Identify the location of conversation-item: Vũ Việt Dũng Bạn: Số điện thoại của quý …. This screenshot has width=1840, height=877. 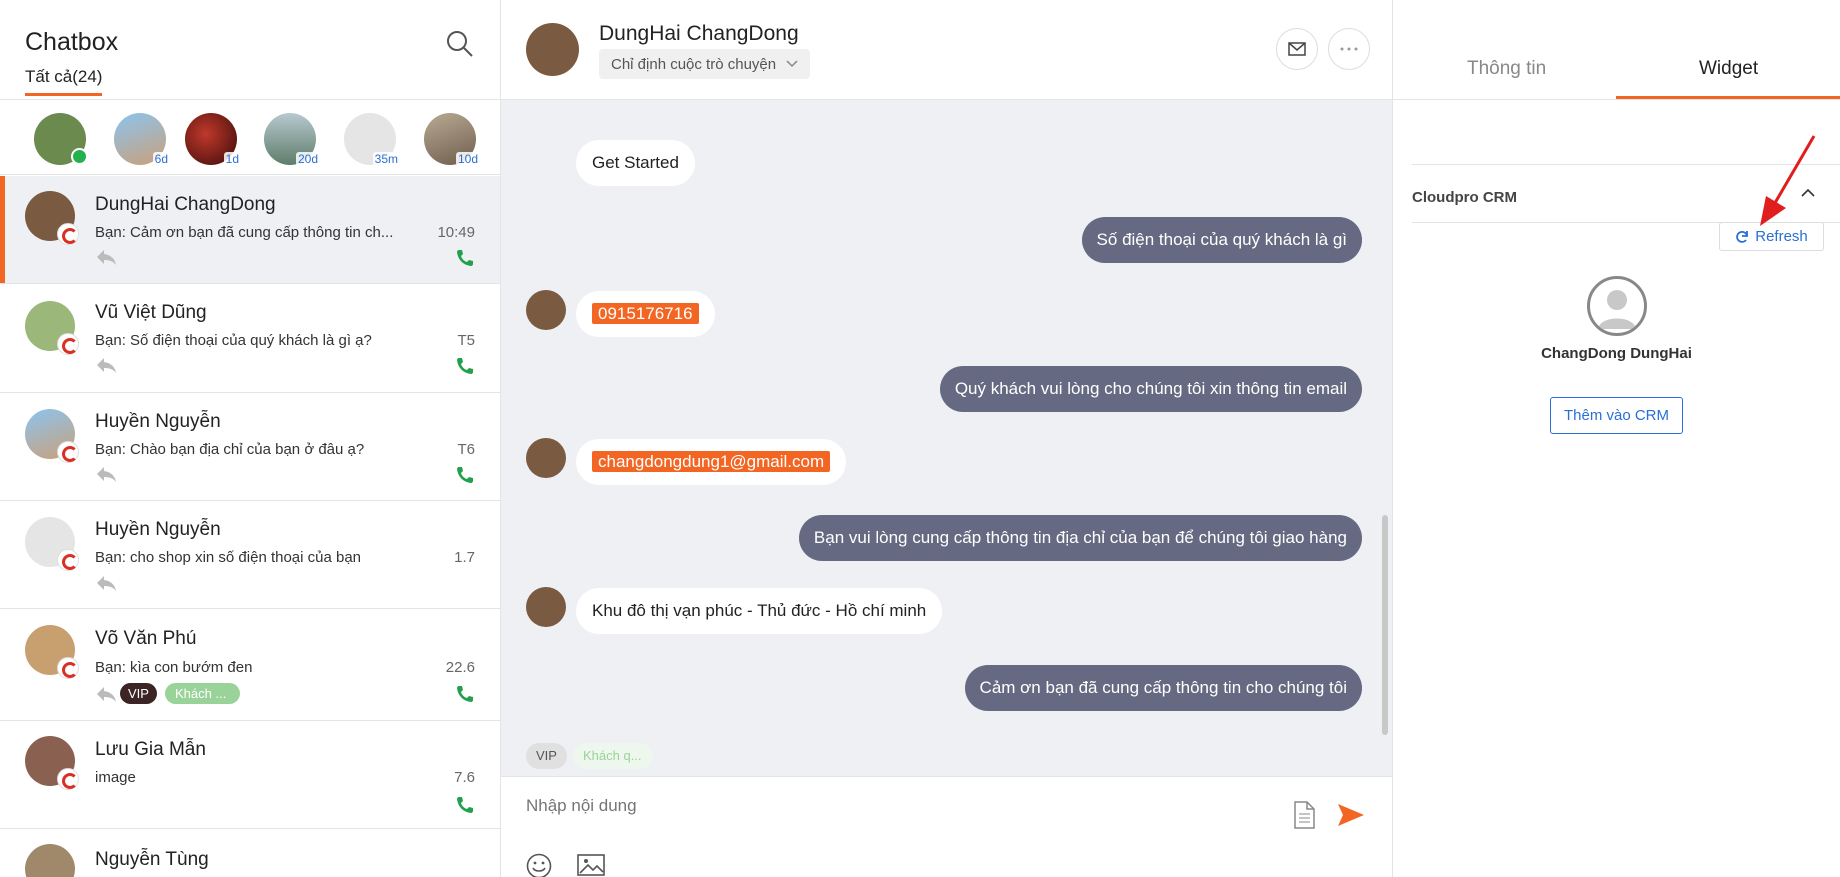
(250, 338).